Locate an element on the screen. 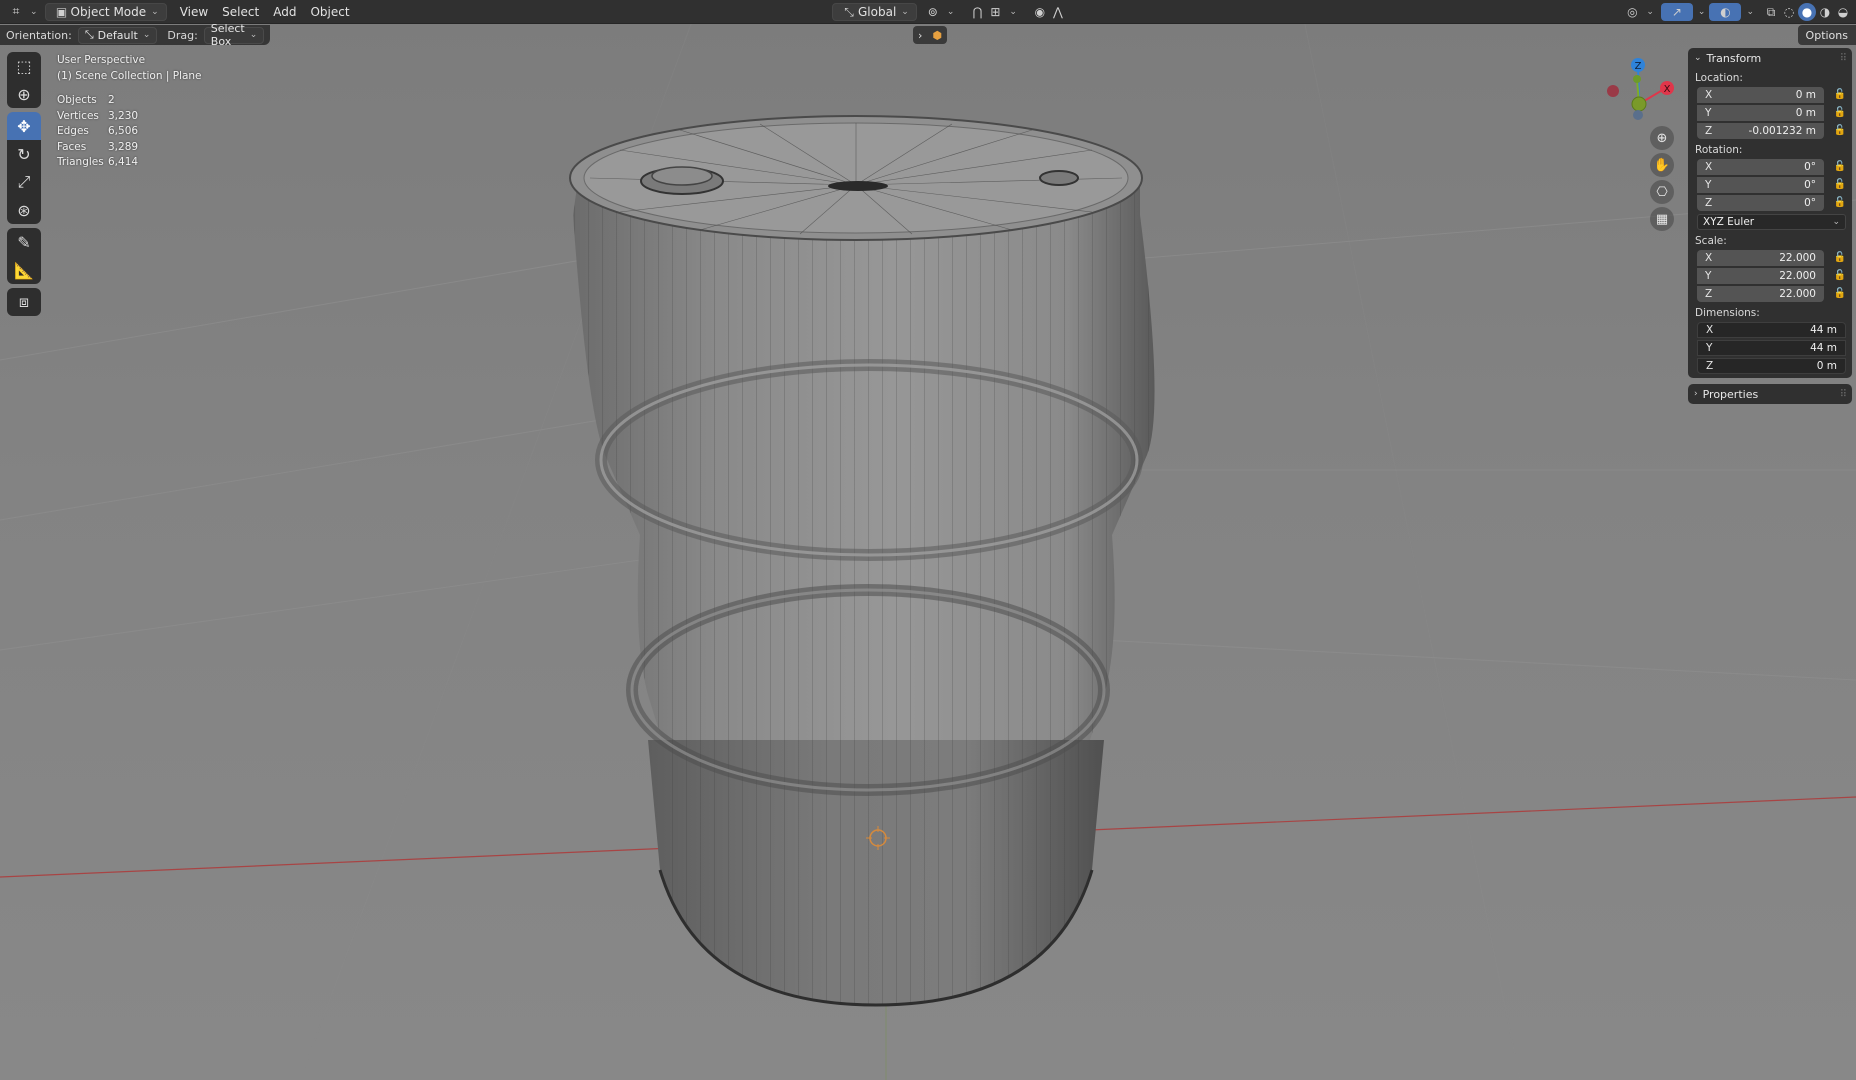  left-toolbar: ⬚ ⊕ ✥ ↻ ⤢ ⊛ ✎ 📐 ⧈ is located at coordinates (25, 184).